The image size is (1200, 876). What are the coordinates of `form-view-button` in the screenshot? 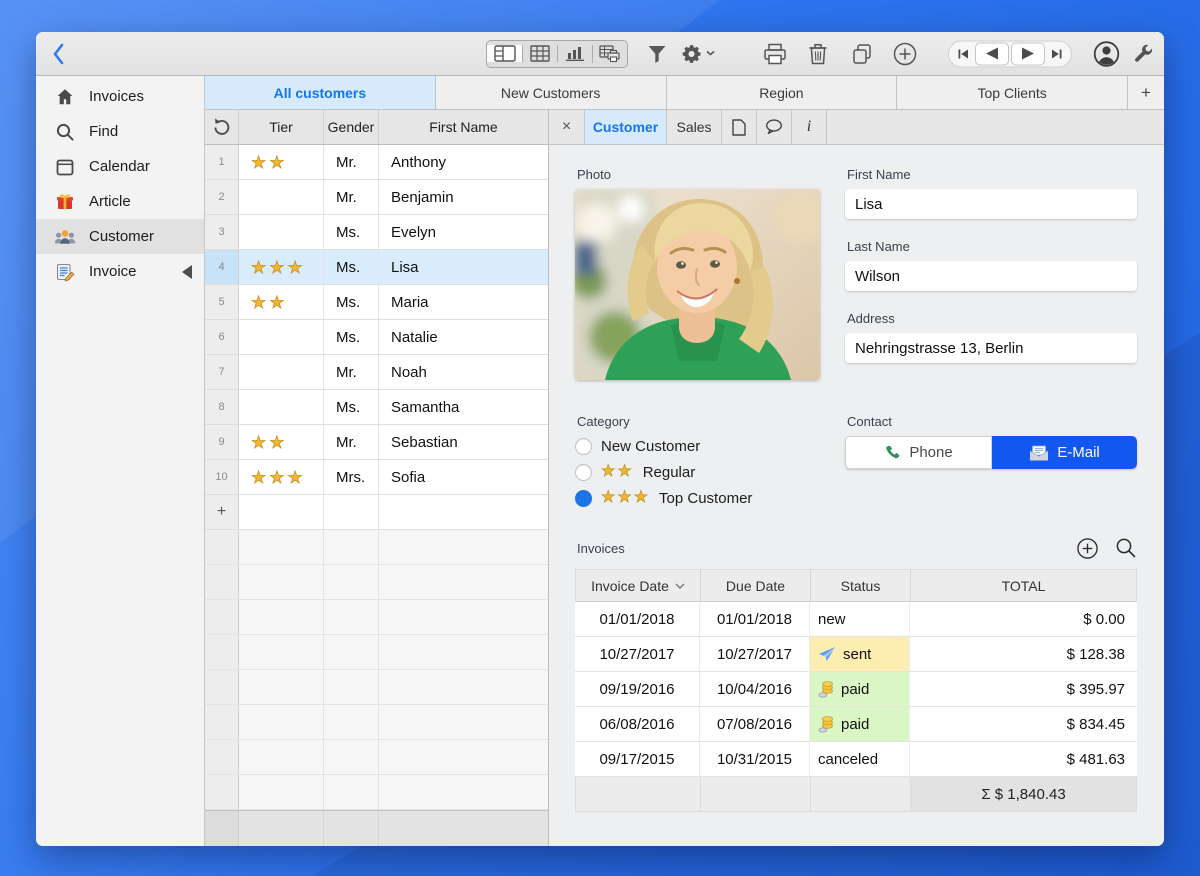 It's located at (504, 53).